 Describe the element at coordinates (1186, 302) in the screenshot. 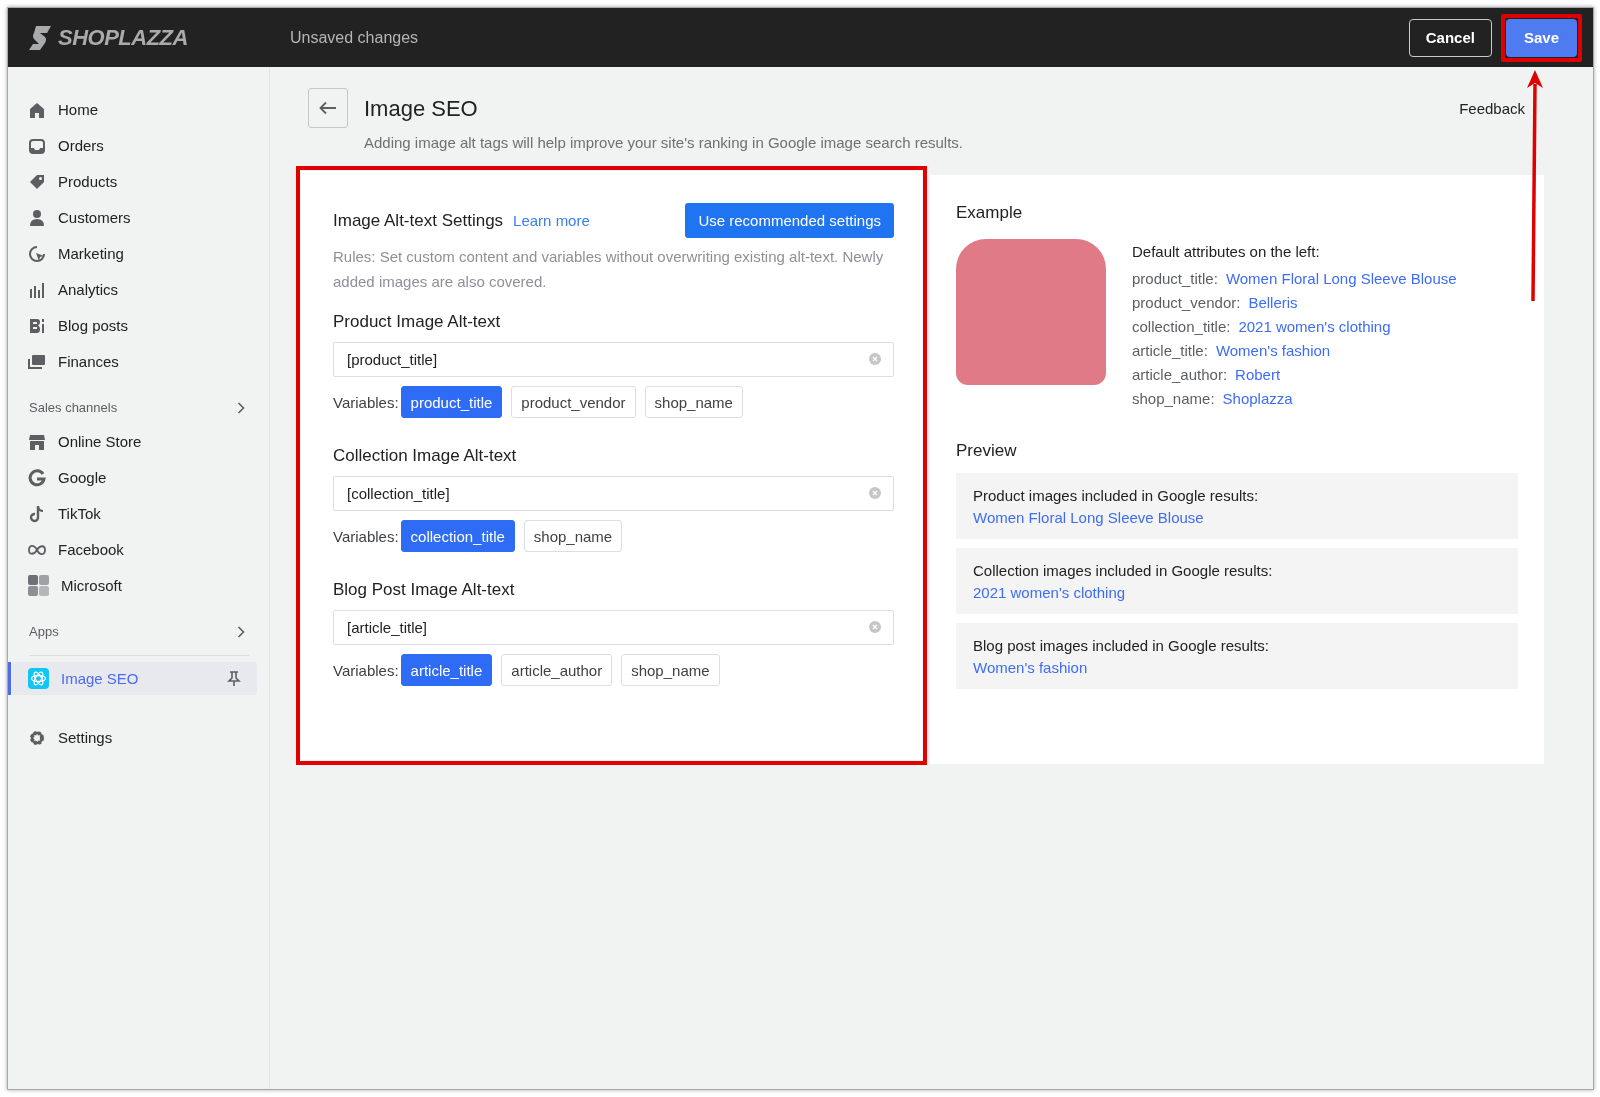

I see `attribute-name: product_vendor:` at that location.